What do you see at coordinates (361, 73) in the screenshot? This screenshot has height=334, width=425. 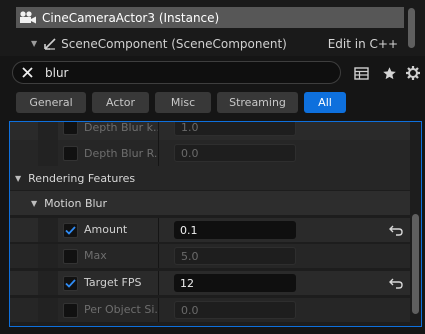 I see `table-view-icon` at bounding box center [361, 73].